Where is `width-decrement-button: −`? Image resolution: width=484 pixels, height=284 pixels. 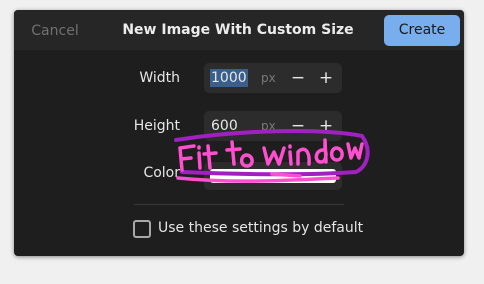 width-decrement-button: − is located at coordinates (298, 78).